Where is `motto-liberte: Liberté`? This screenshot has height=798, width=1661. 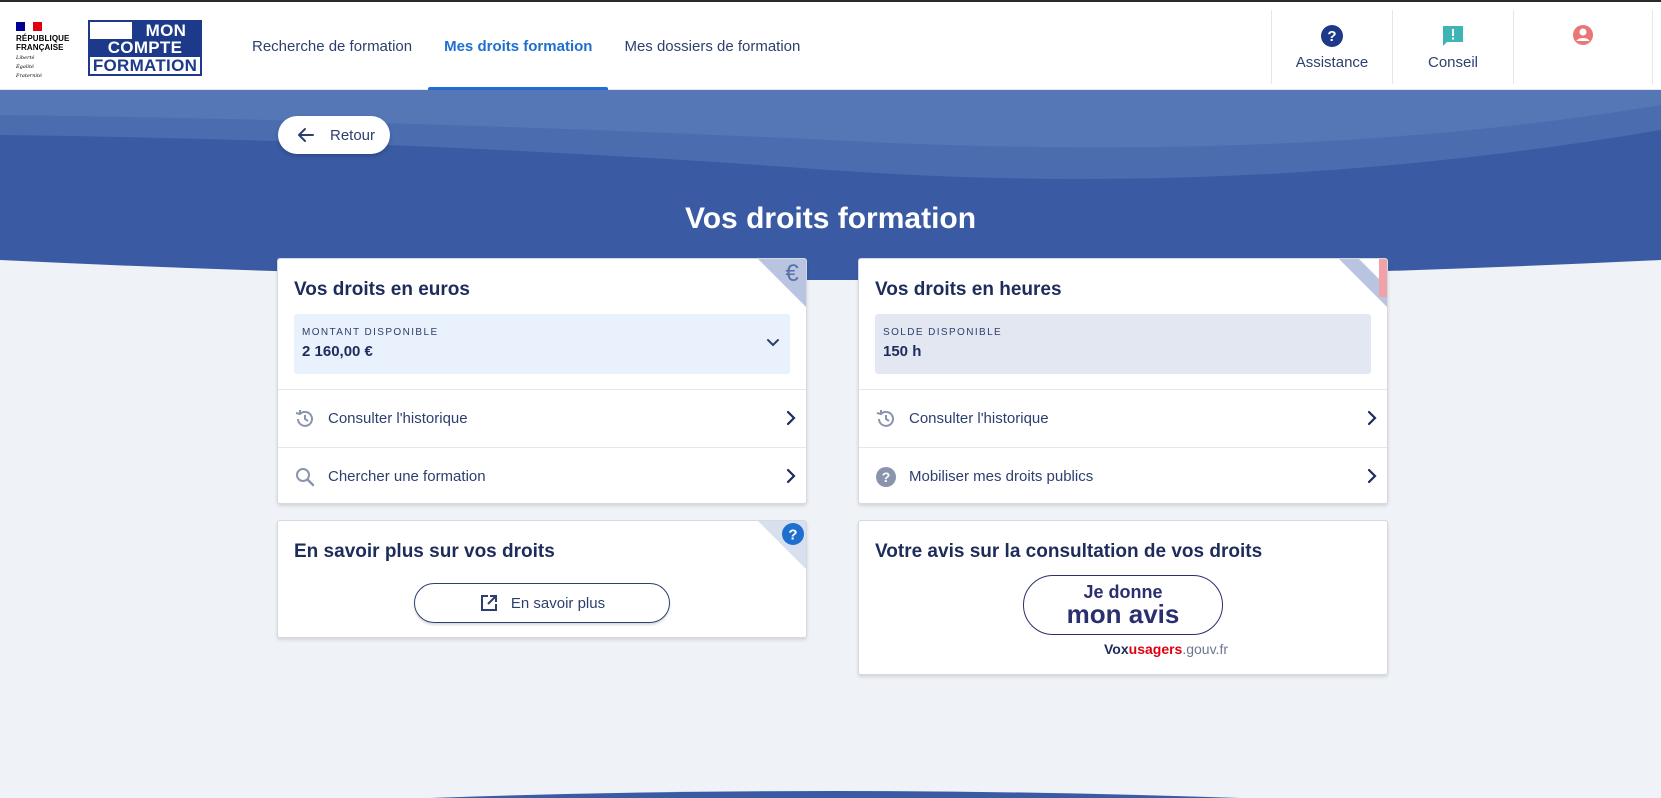
motto-liberte: Liberté is located at coordinates (25, 58).